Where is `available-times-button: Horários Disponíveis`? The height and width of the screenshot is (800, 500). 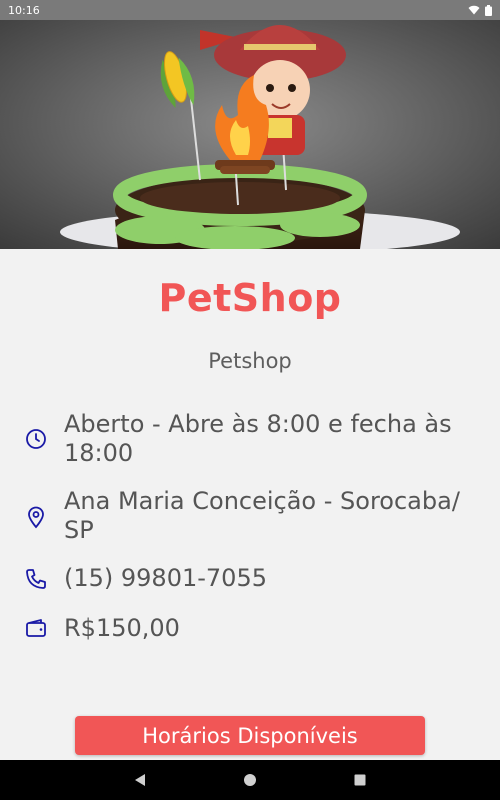
available-times-button: Horários Disponíveis is located at coordinates (250, 735).